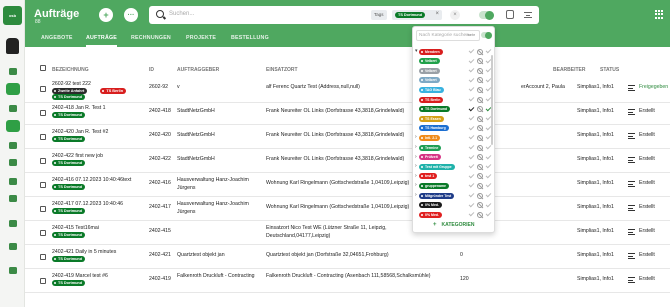  I want to click on eraser-icon, so click(510, 14).